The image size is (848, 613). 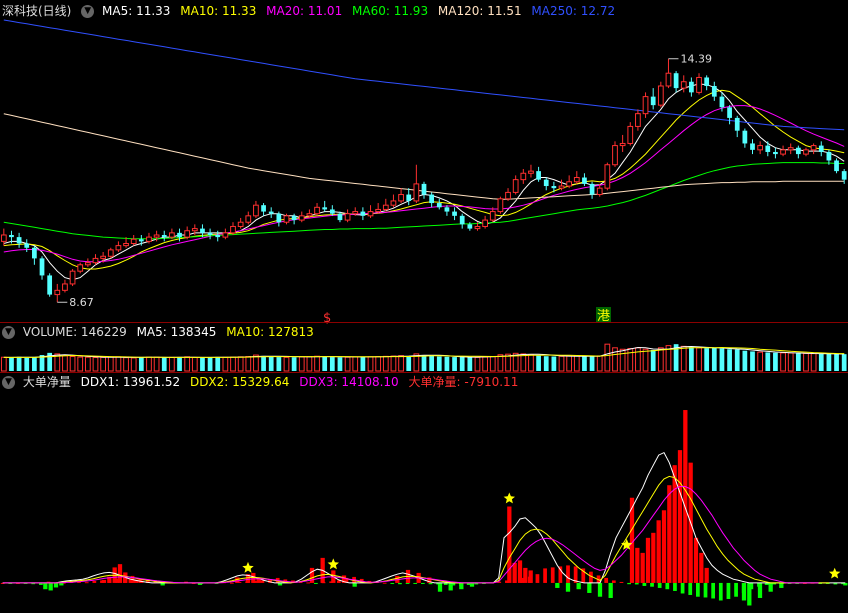 What do you see at coordinates (36, 11) in the screenshot?
I see `stock-title: 深科技(日线)` at bounding box center [36, 11].